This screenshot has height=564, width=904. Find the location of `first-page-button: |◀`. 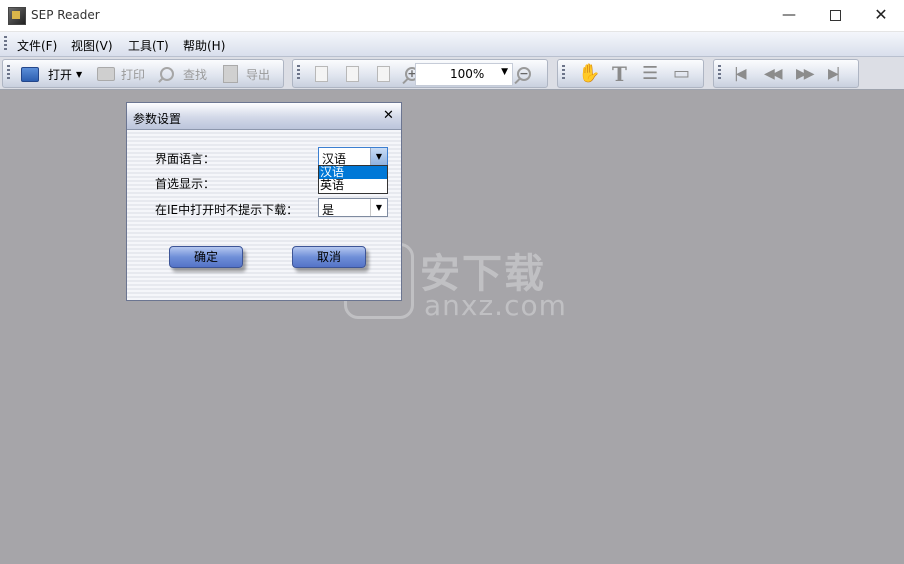

first-page-button: |◀ is located at coordinates (740, 74).